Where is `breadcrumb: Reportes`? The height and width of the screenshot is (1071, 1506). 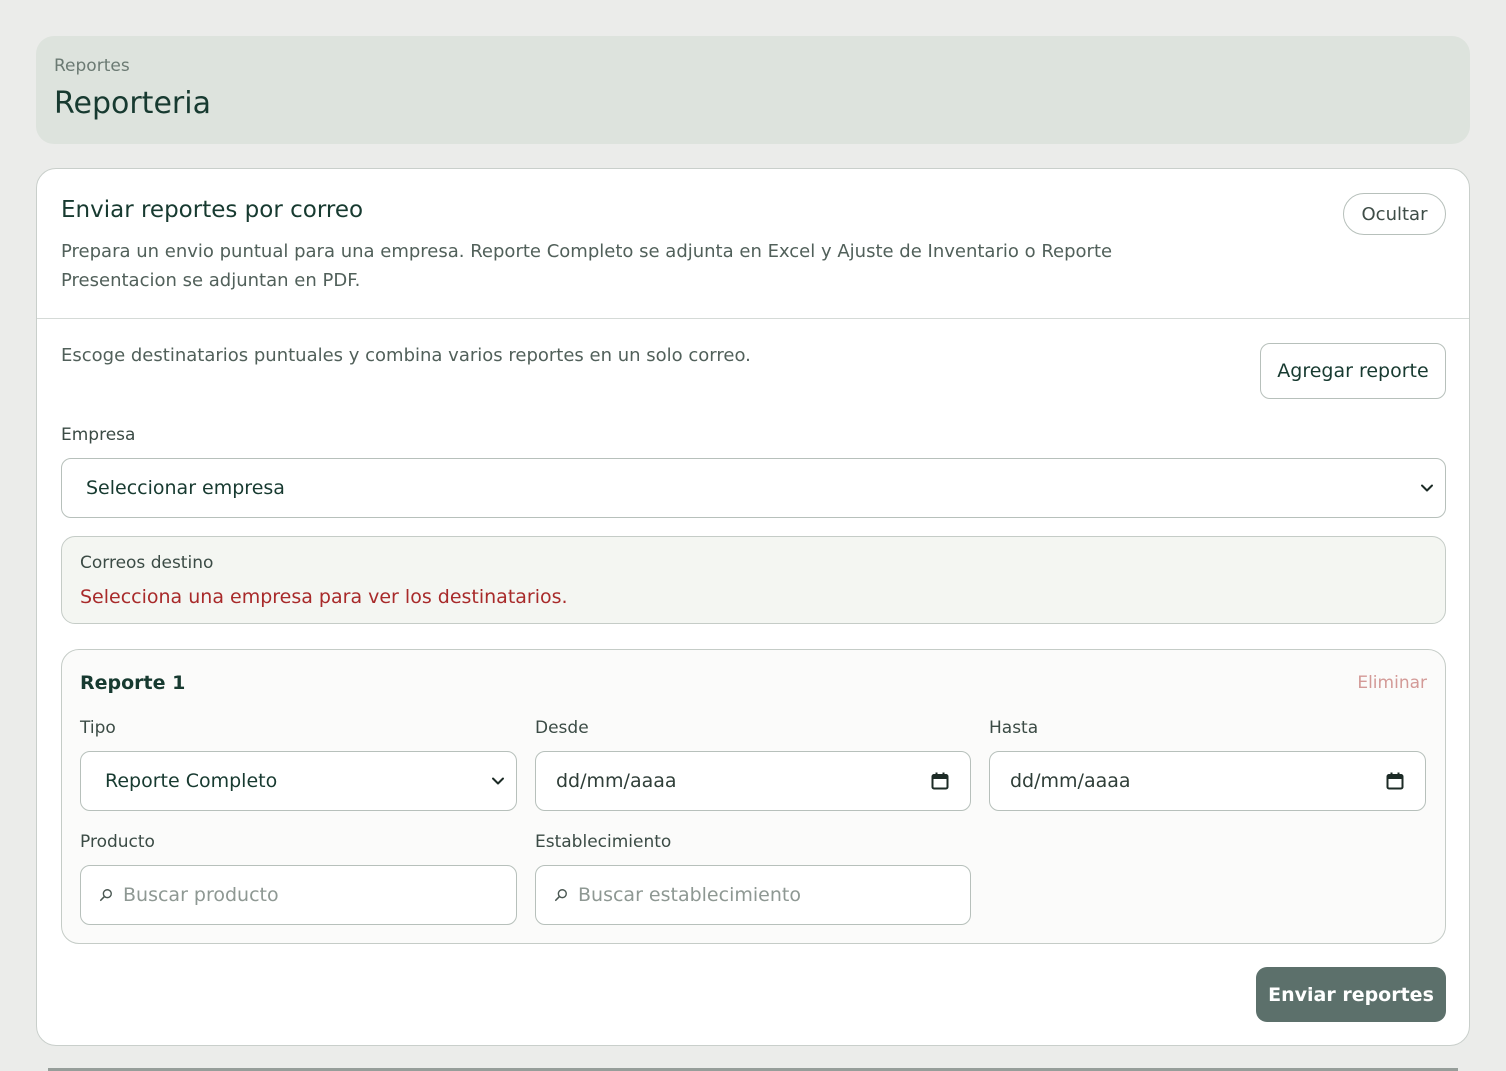 breadcrumb: Reportes is located at coordinates (92, 66).